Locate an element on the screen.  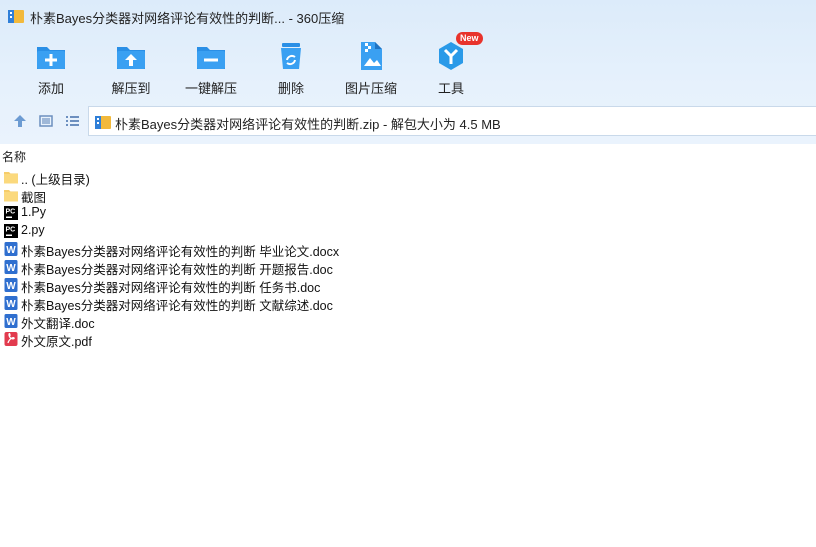
toolbar: 添加 解压到 一键解压 删除 图片压缩 New 工具 is located at coordinates (264, 65).